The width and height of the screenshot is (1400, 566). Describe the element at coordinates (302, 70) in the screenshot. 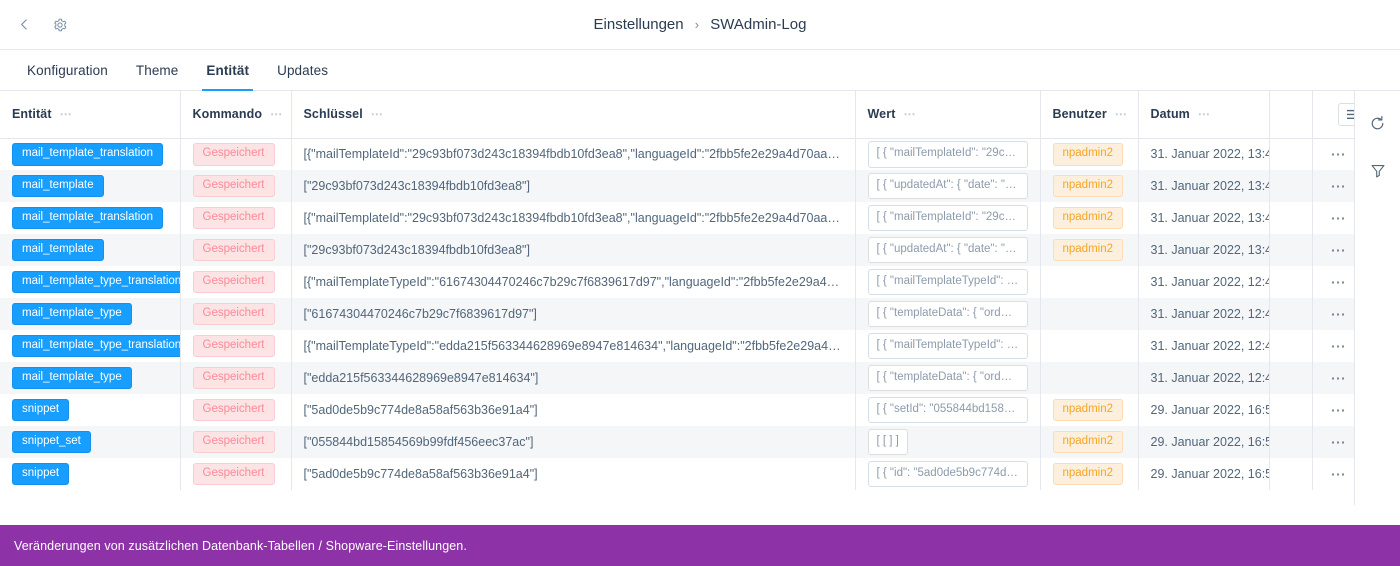

I see `tab-updates: Updates` at that location.